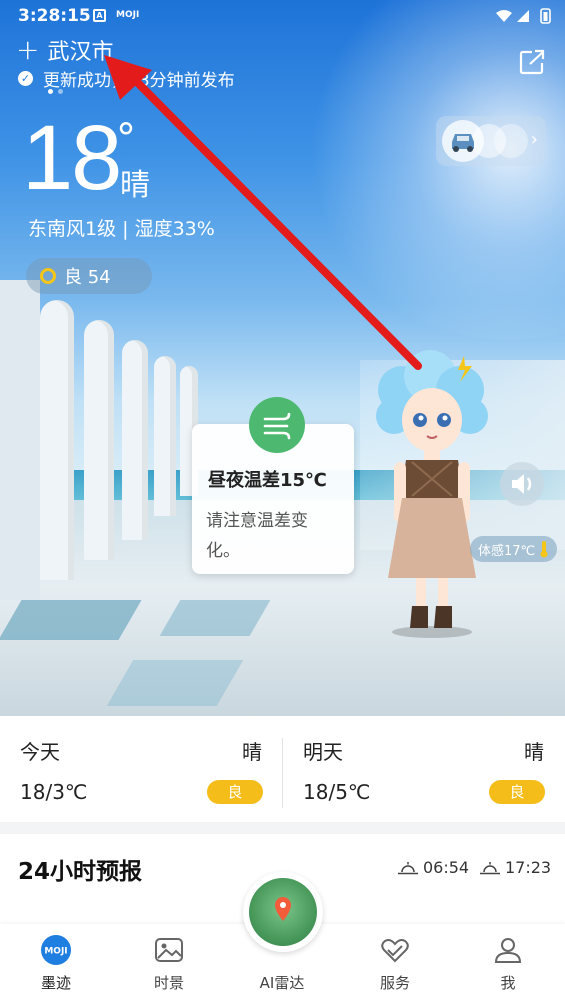 Image resolution: width=565 pixels, height=1004 pixels. I want to click on location-pin-icon, so click(283, 909).